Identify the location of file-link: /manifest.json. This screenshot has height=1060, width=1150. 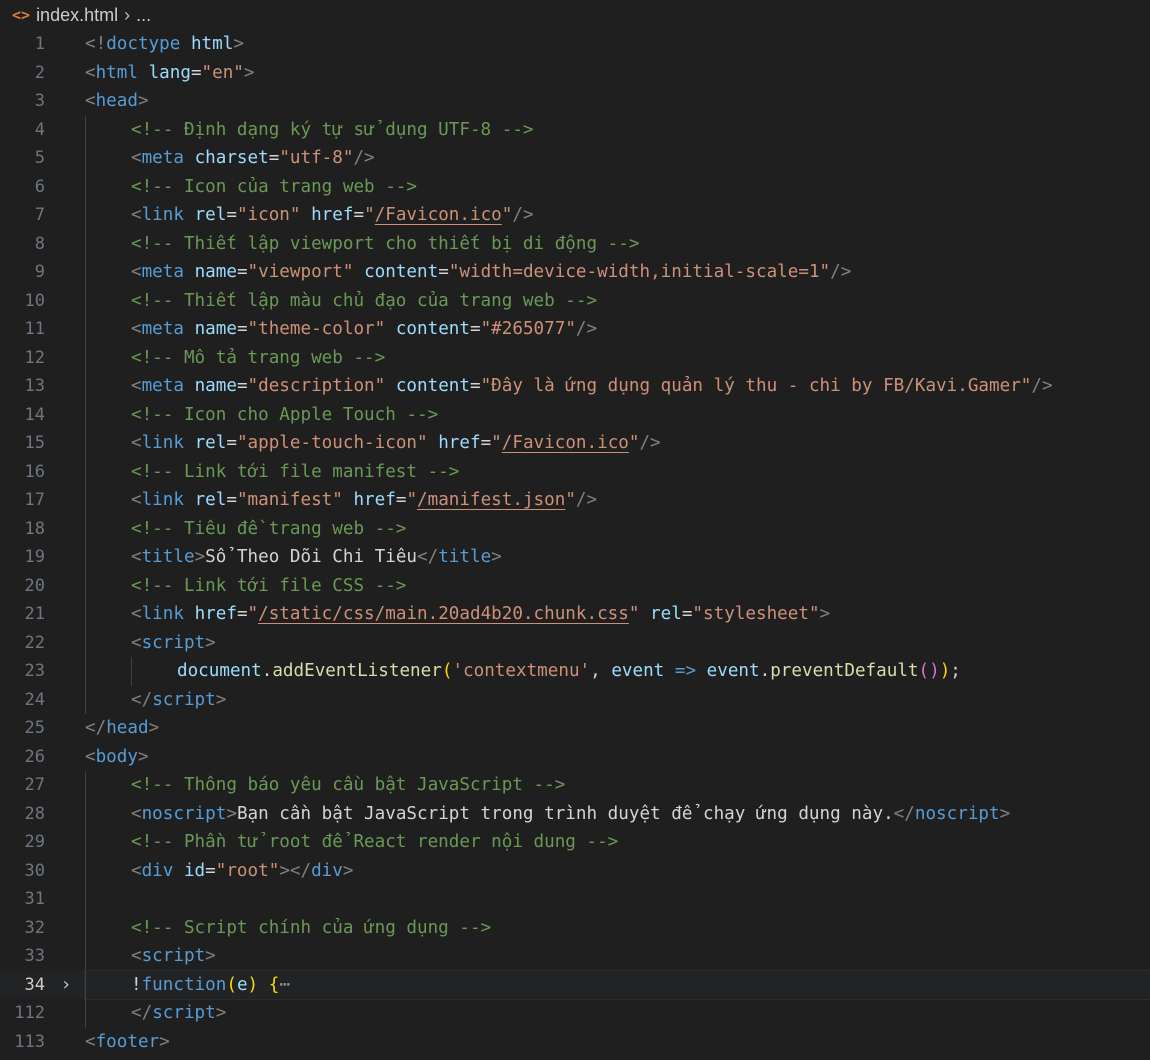
(491, 500).